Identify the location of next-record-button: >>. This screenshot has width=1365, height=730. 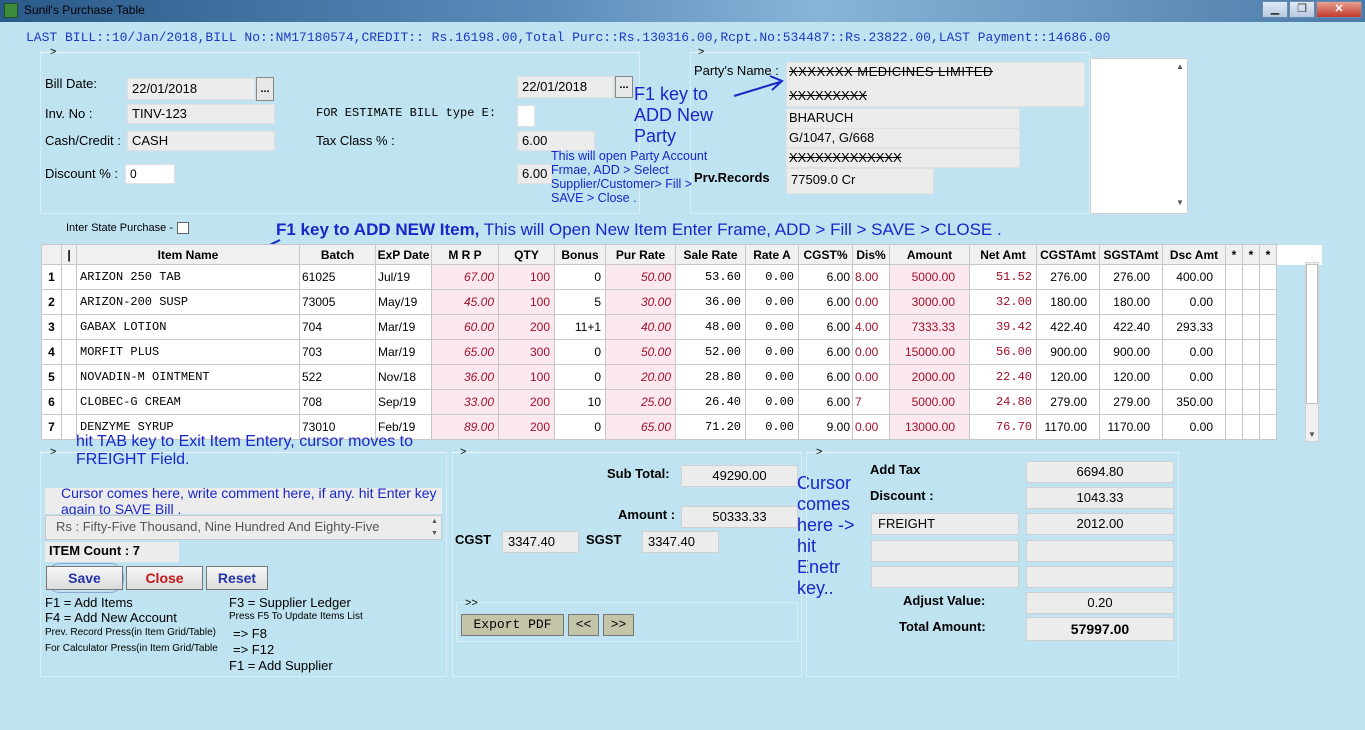
(618, 625).